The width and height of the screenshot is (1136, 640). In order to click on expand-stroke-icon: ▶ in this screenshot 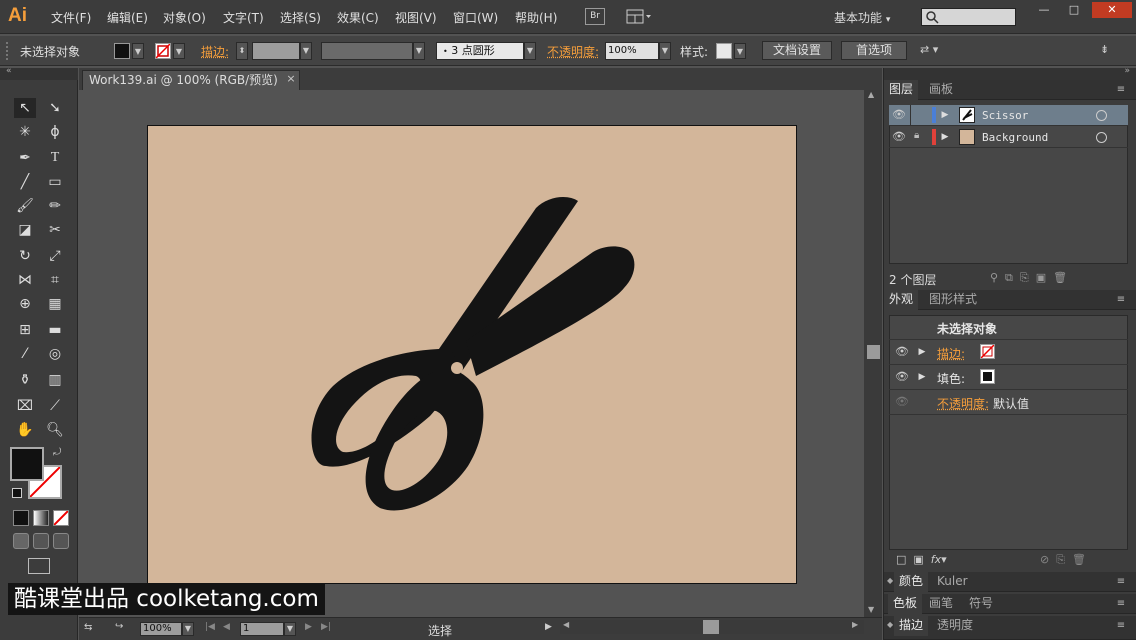, I will do `click(922, 352)`.